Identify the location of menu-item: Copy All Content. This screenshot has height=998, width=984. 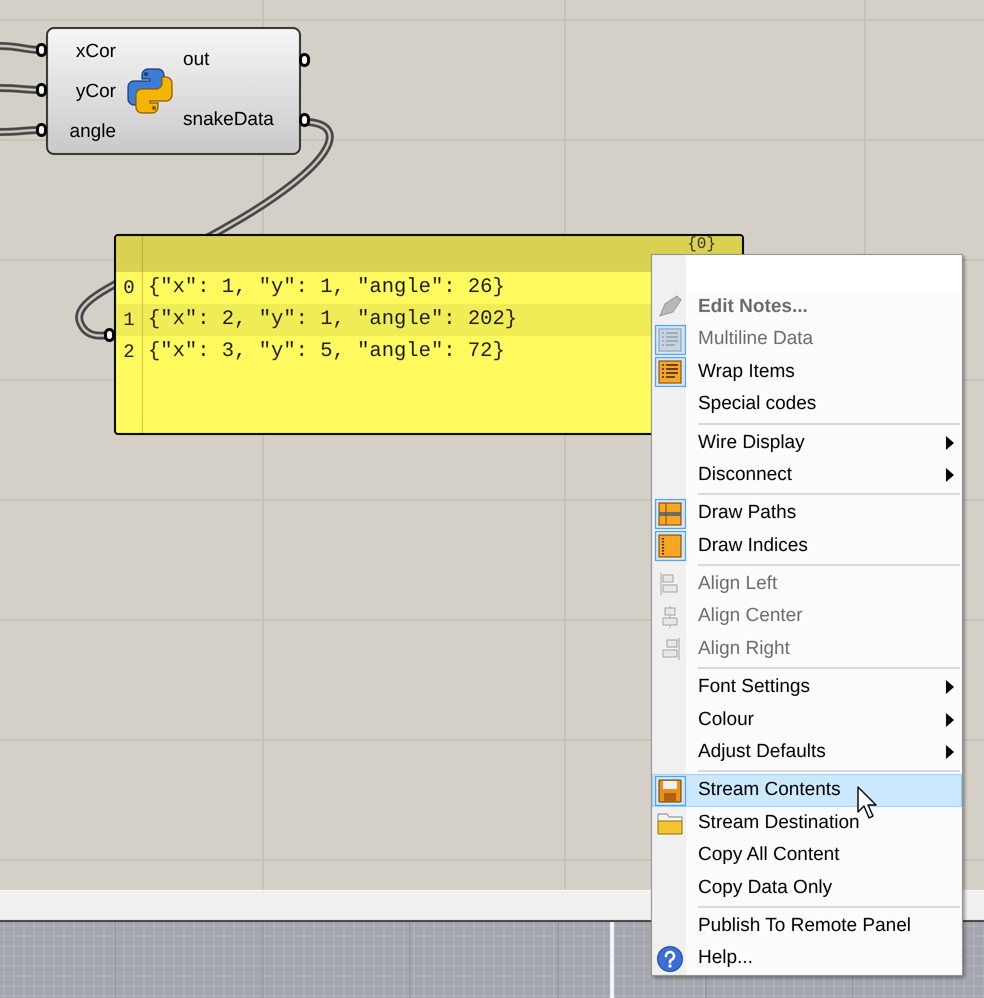
(807, 855).